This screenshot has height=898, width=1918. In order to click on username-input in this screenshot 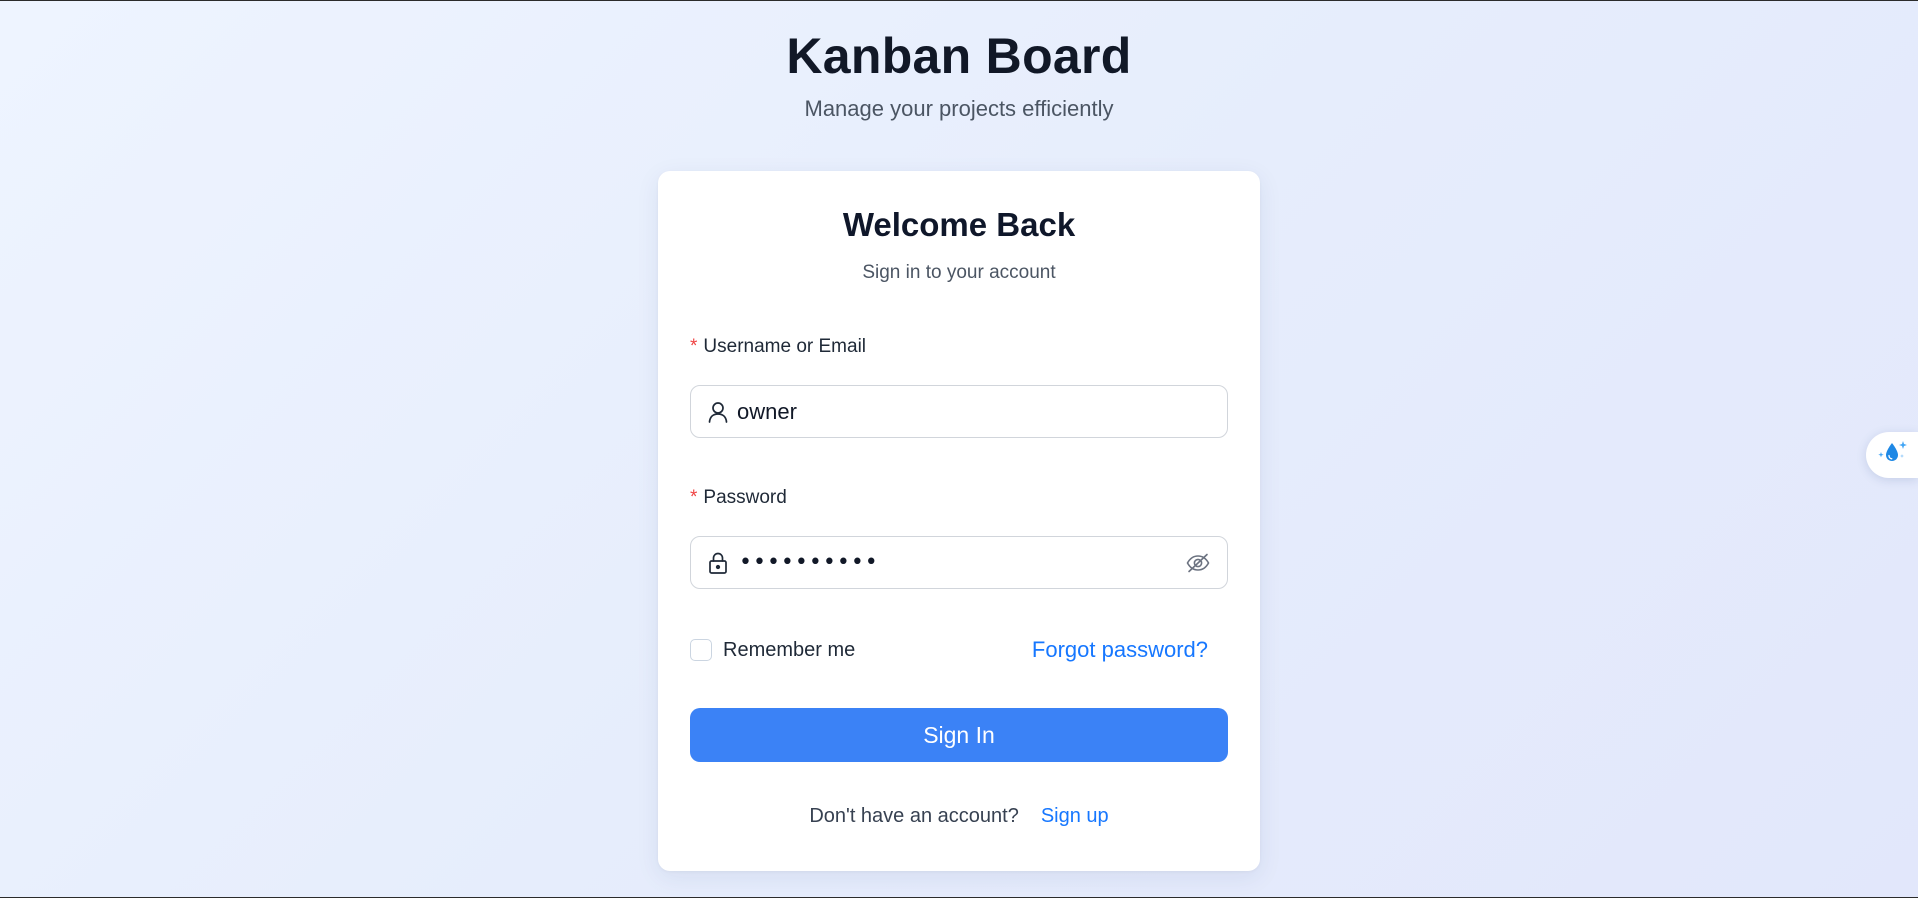, I will do `click(974, 411)`.